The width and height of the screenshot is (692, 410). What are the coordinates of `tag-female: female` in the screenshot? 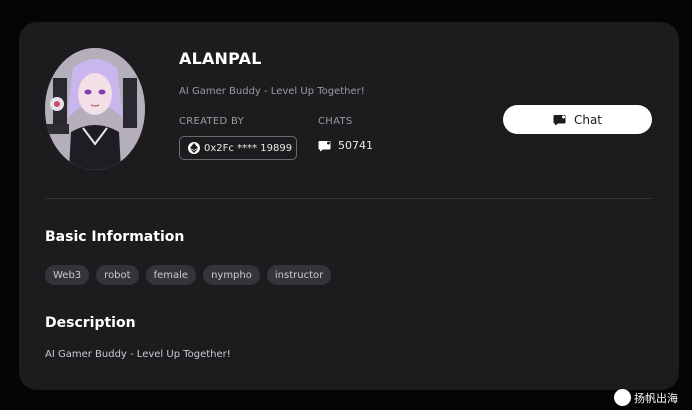 It's located at (171, 275).